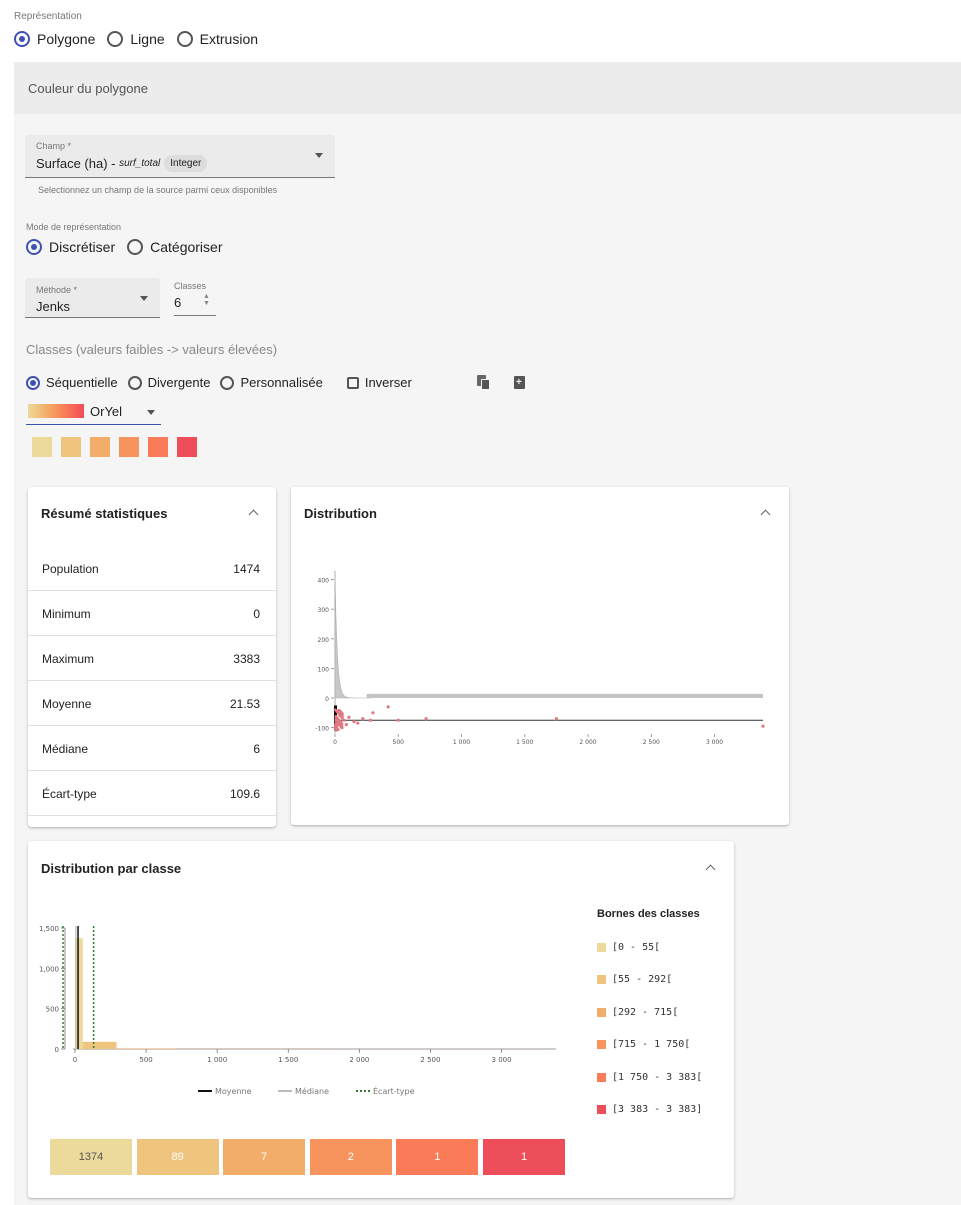 This screenshot has width=961, height=1205. I want to click on mode-label: Mode de représentation, so click(74, 227).